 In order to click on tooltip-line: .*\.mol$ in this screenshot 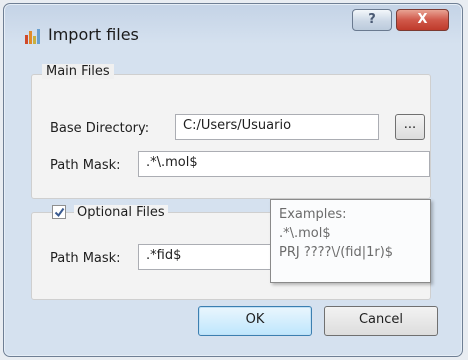, I will do `click(305, 233)`.